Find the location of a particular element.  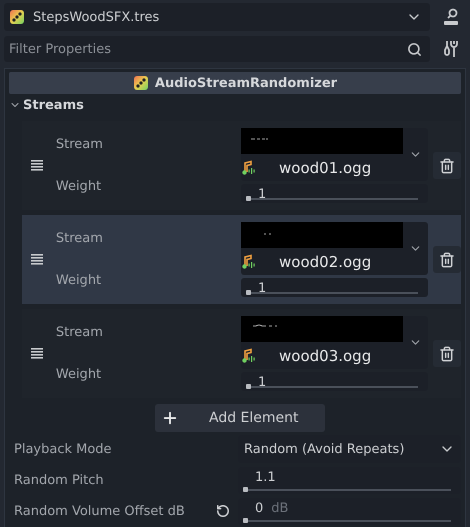

help-search-icon is located at coordinates (451, 17).